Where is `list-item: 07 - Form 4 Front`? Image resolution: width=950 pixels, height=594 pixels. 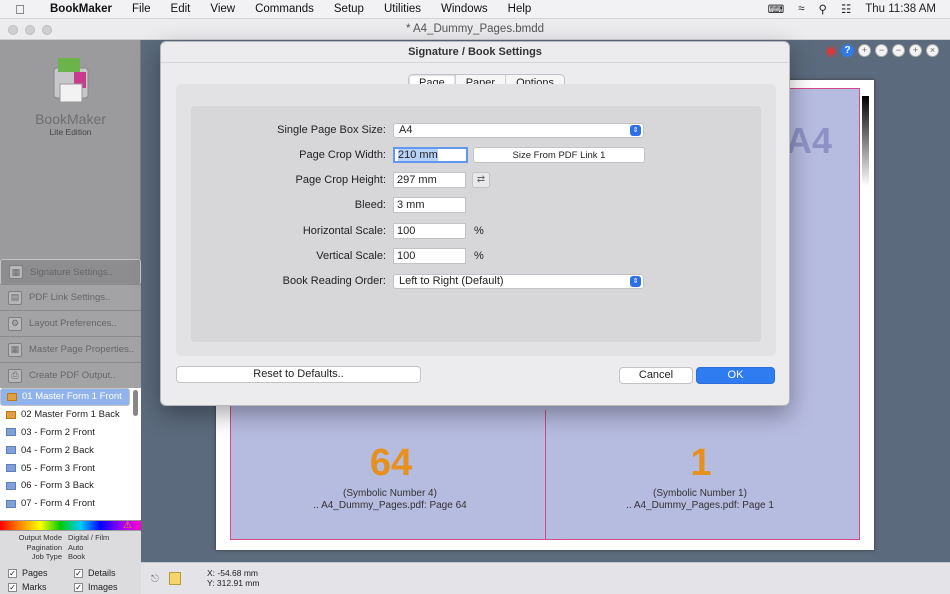
list-item: 07 - Form 4 Front is located at coordinates (65, 504).